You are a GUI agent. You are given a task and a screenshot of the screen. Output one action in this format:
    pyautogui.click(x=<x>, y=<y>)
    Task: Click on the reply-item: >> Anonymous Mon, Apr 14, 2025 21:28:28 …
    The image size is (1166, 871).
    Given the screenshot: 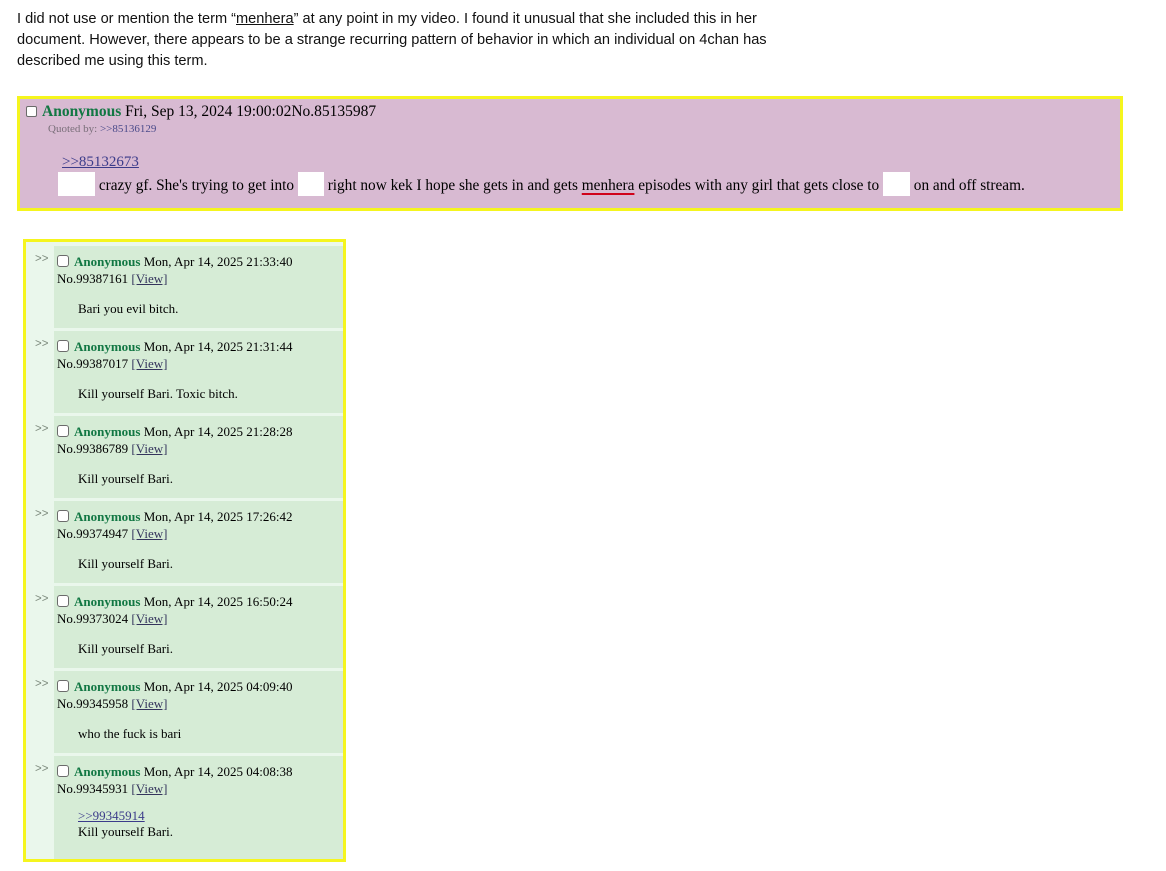 What is the action you would take?
    pyautogui.click(x=184, y=457)
    